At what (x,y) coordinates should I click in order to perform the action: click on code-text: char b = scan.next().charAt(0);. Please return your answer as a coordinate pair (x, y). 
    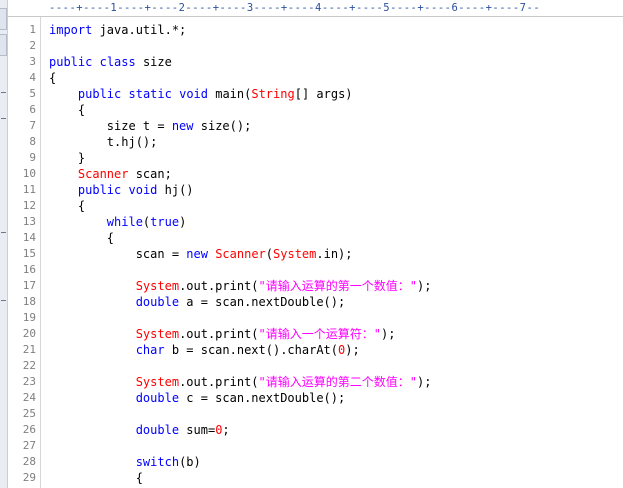
    Looking at the image, I should click on (204, 350).